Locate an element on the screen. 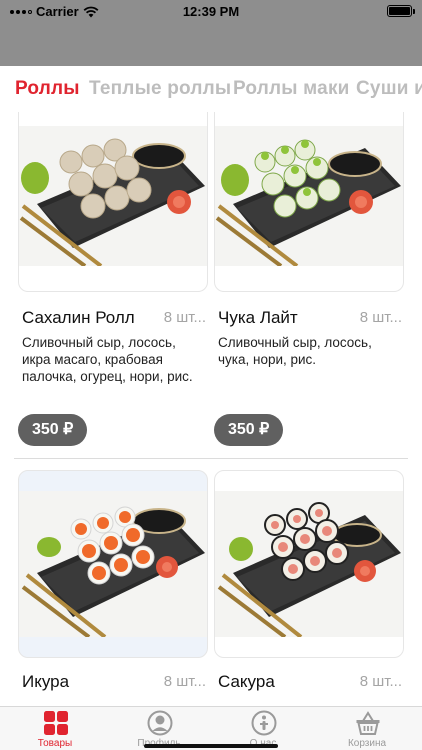  tab-cart: Корзина is located at coordinates (367, 728).